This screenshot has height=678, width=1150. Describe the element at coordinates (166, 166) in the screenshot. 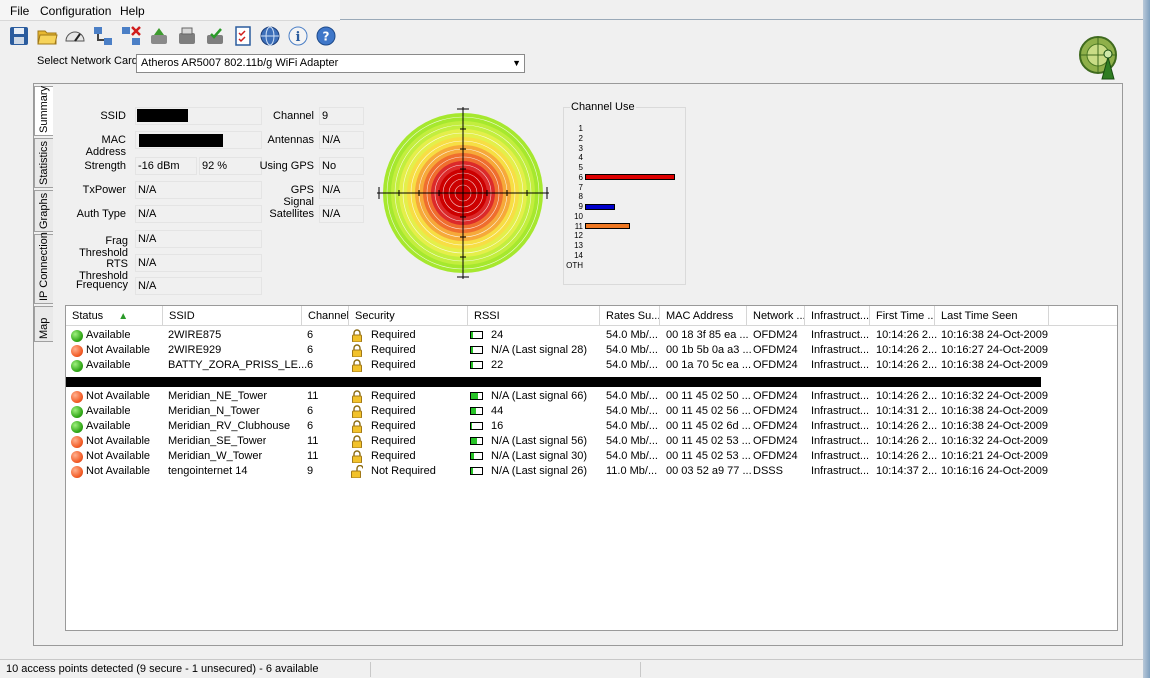

I see `strength-dbm-field: -16 dBm` at that location.